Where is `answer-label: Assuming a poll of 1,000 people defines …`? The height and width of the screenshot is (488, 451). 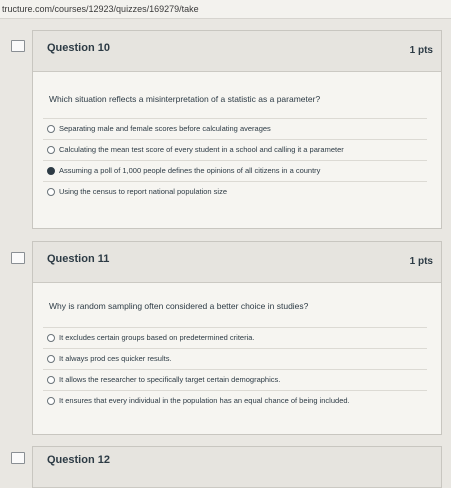 answer-label: Assuming a poll of 1,000 people defines … is located at coordinates (190, 170).